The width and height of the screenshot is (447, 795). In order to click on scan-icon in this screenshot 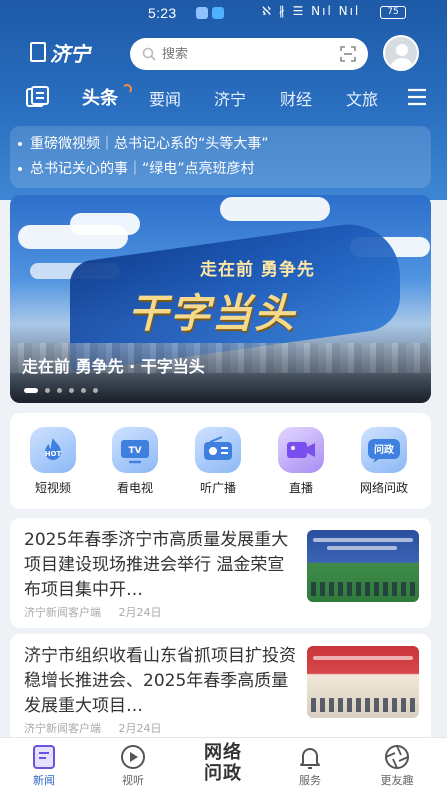, I will do `click(348, 54)`.